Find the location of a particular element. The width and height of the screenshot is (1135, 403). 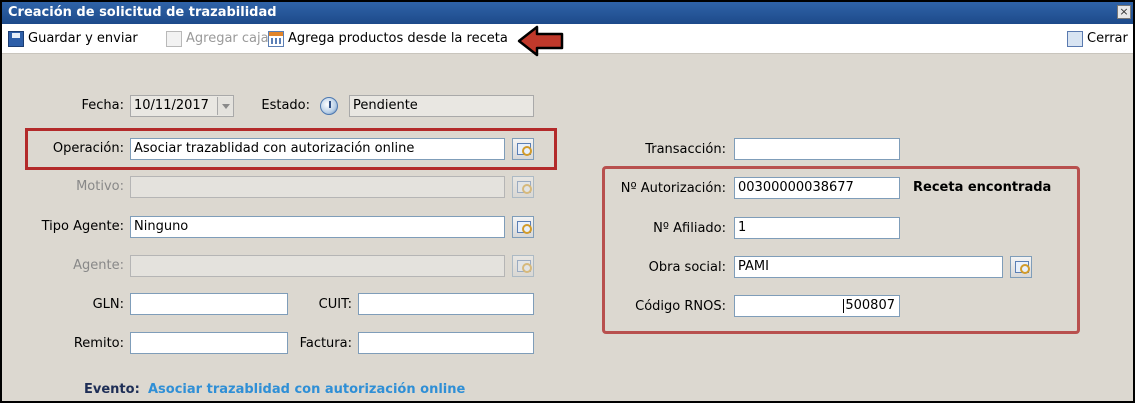

rnos-field: 500807 is located at coordinates (817, 306).